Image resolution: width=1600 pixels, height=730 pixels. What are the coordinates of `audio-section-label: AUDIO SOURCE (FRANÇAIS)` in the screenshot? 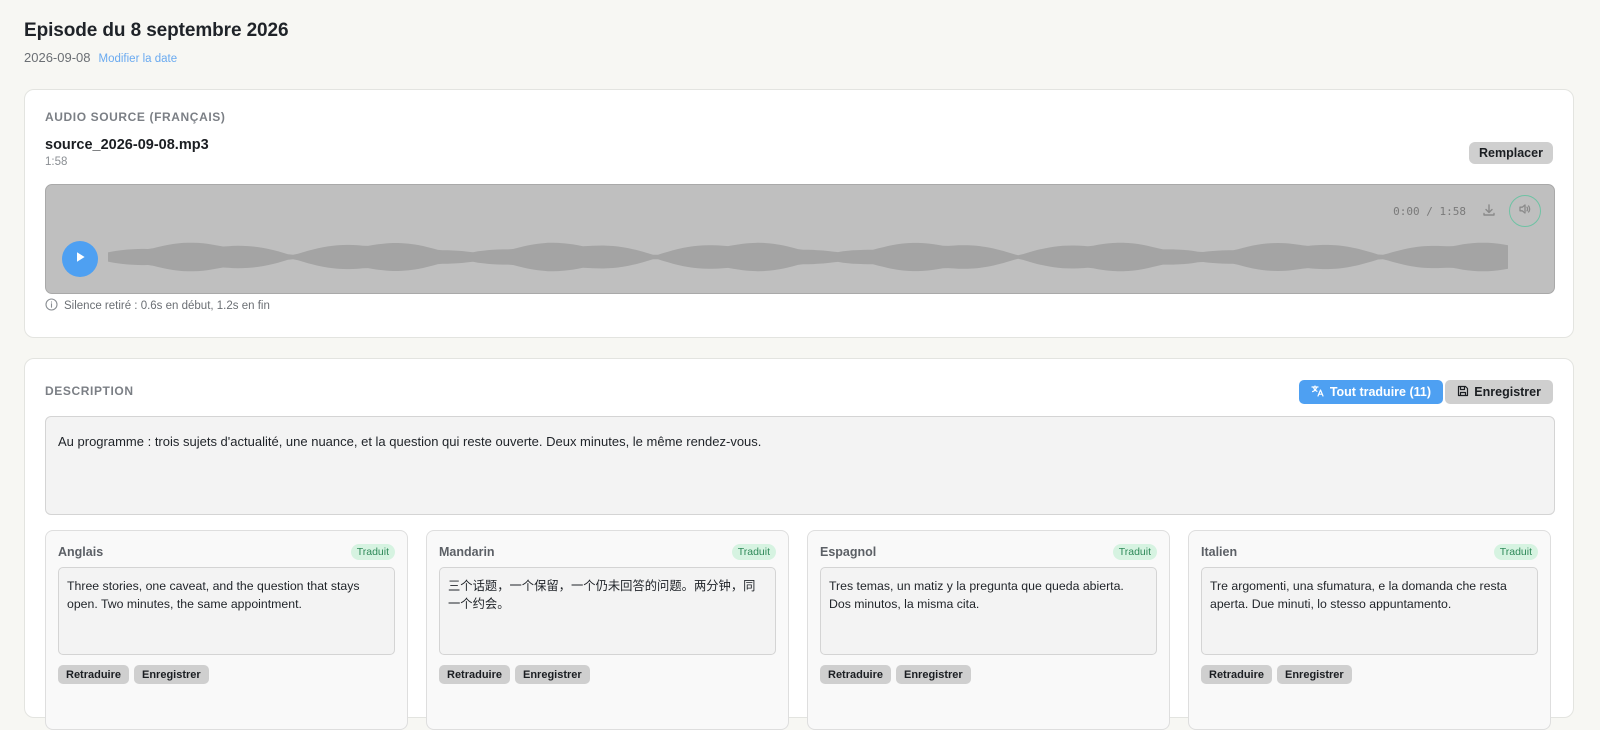 It's located at (135, 117).